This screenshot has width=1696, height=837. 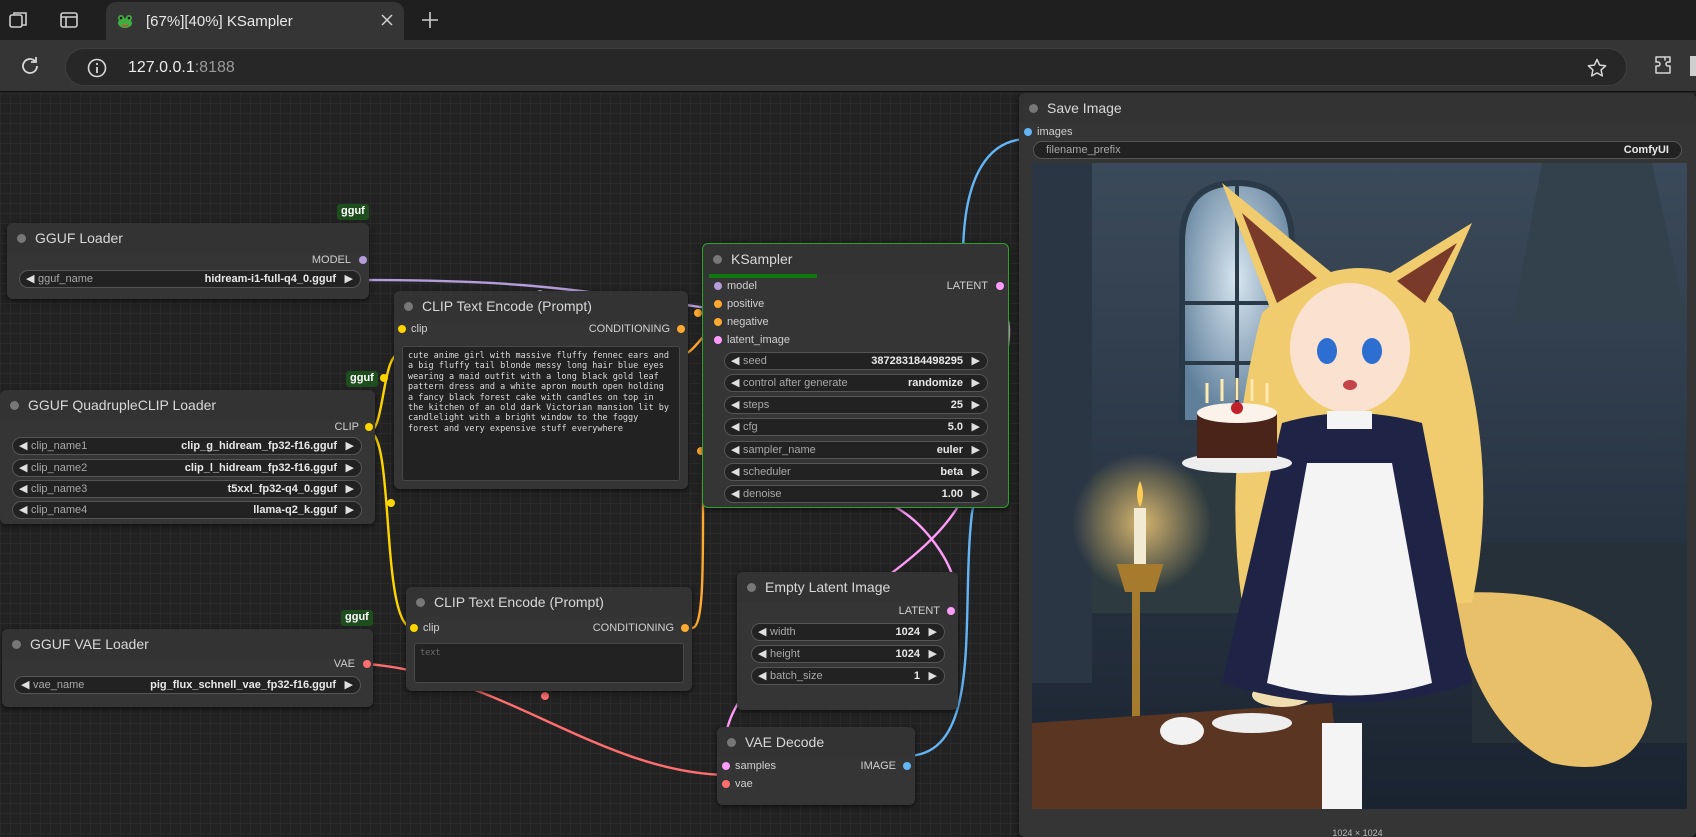 What do you see at coordinates (856, 472) in the screenshot?
I see `widget-scheduler: ◀ scheduler beta ▶` at bounding box center [856, 472].